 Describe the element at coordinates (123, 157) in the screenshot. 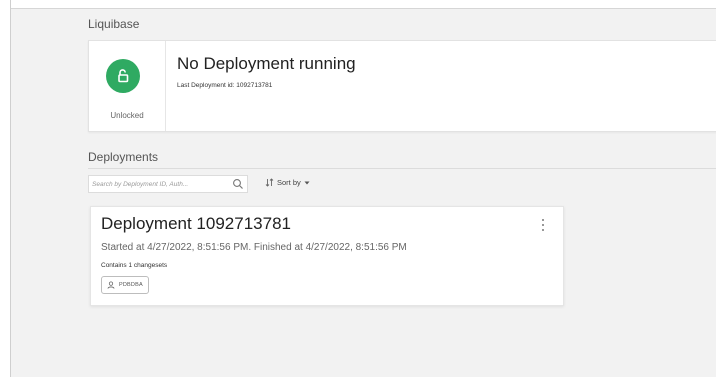

I see `deployments-section-title: Deployments` at that location.